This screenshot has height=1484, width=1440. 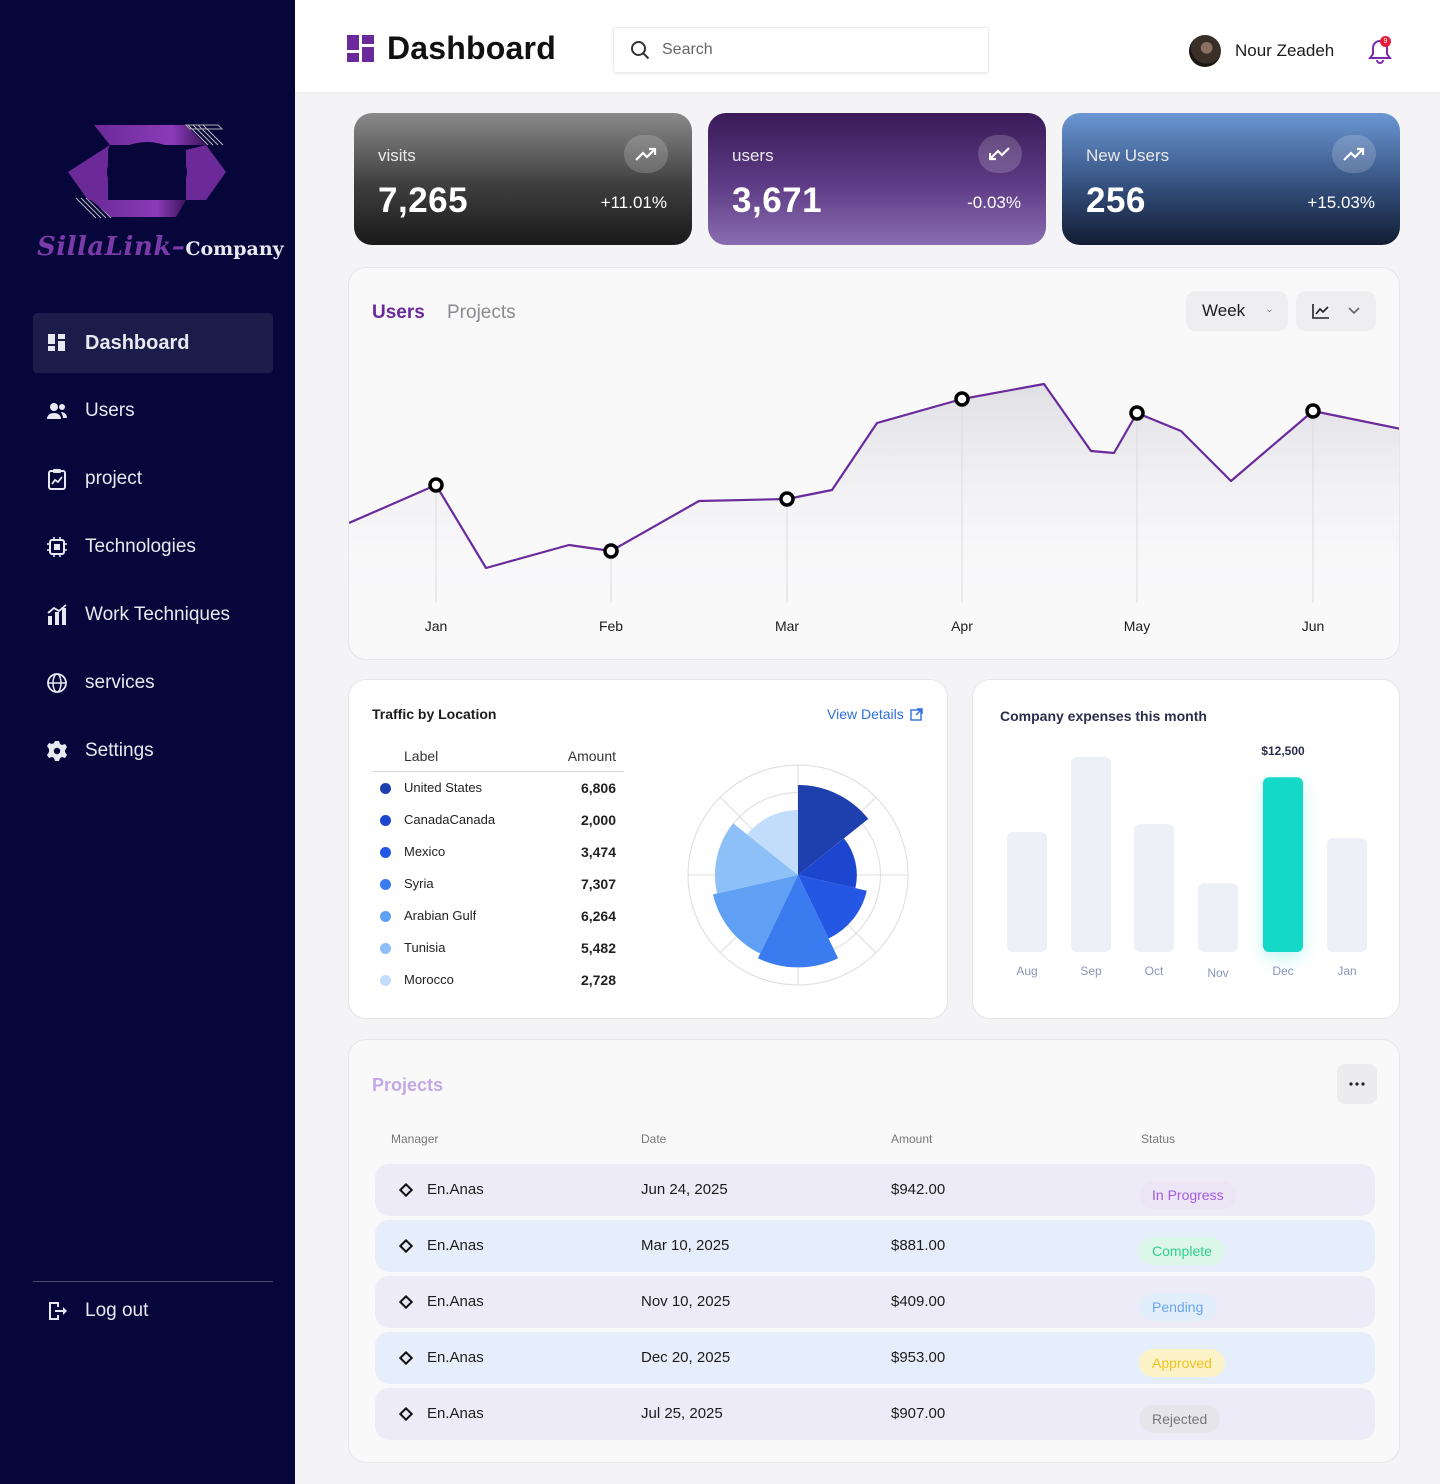 What do you see at coordinates (498, 948) in the screenshot?
I see `list-item: Tunisia 5,482` at bounding box center [498, 948].